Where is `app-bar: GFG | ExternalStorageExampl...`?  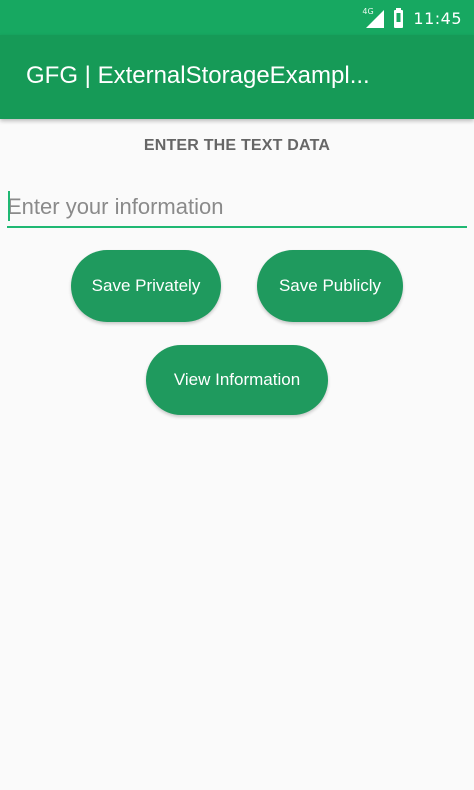 app-bar: GFG | ExternalStorageExampl... is located at coordinates (237, 77).